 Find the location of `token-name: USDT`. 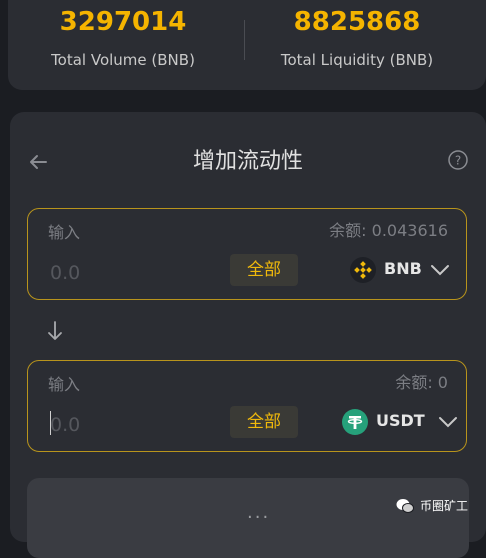

token-name: USDT is located at coordinates (400, 420).